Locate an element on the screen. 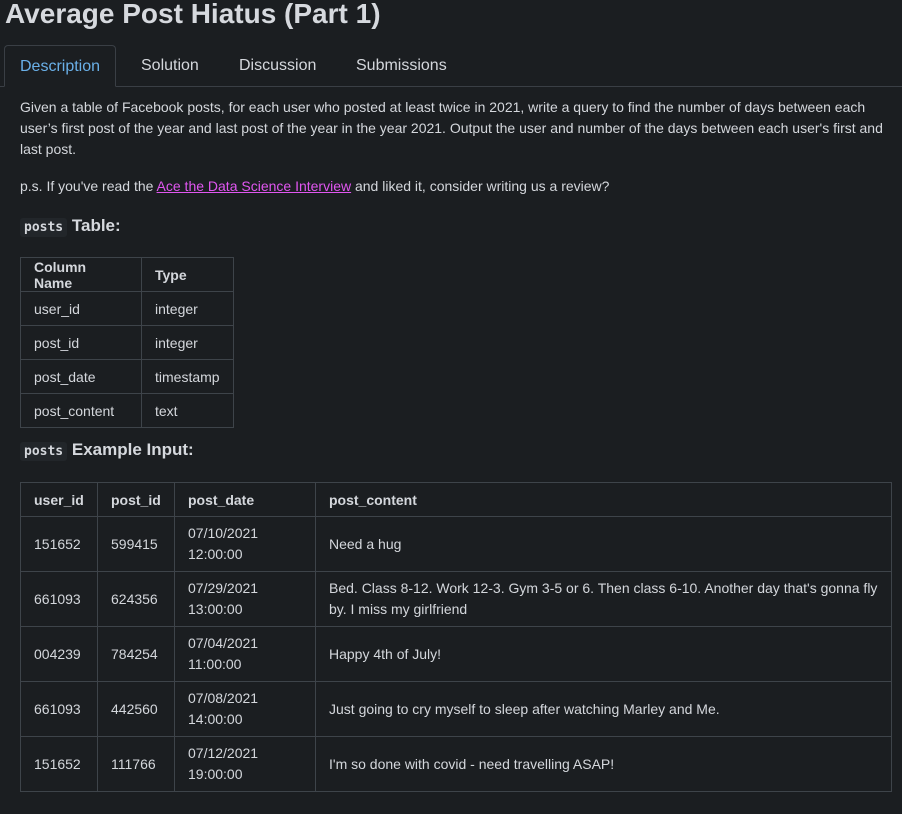 This screenshot has width=902, height=814. example-header-cell: post_date is located at coordinates (245, 499).